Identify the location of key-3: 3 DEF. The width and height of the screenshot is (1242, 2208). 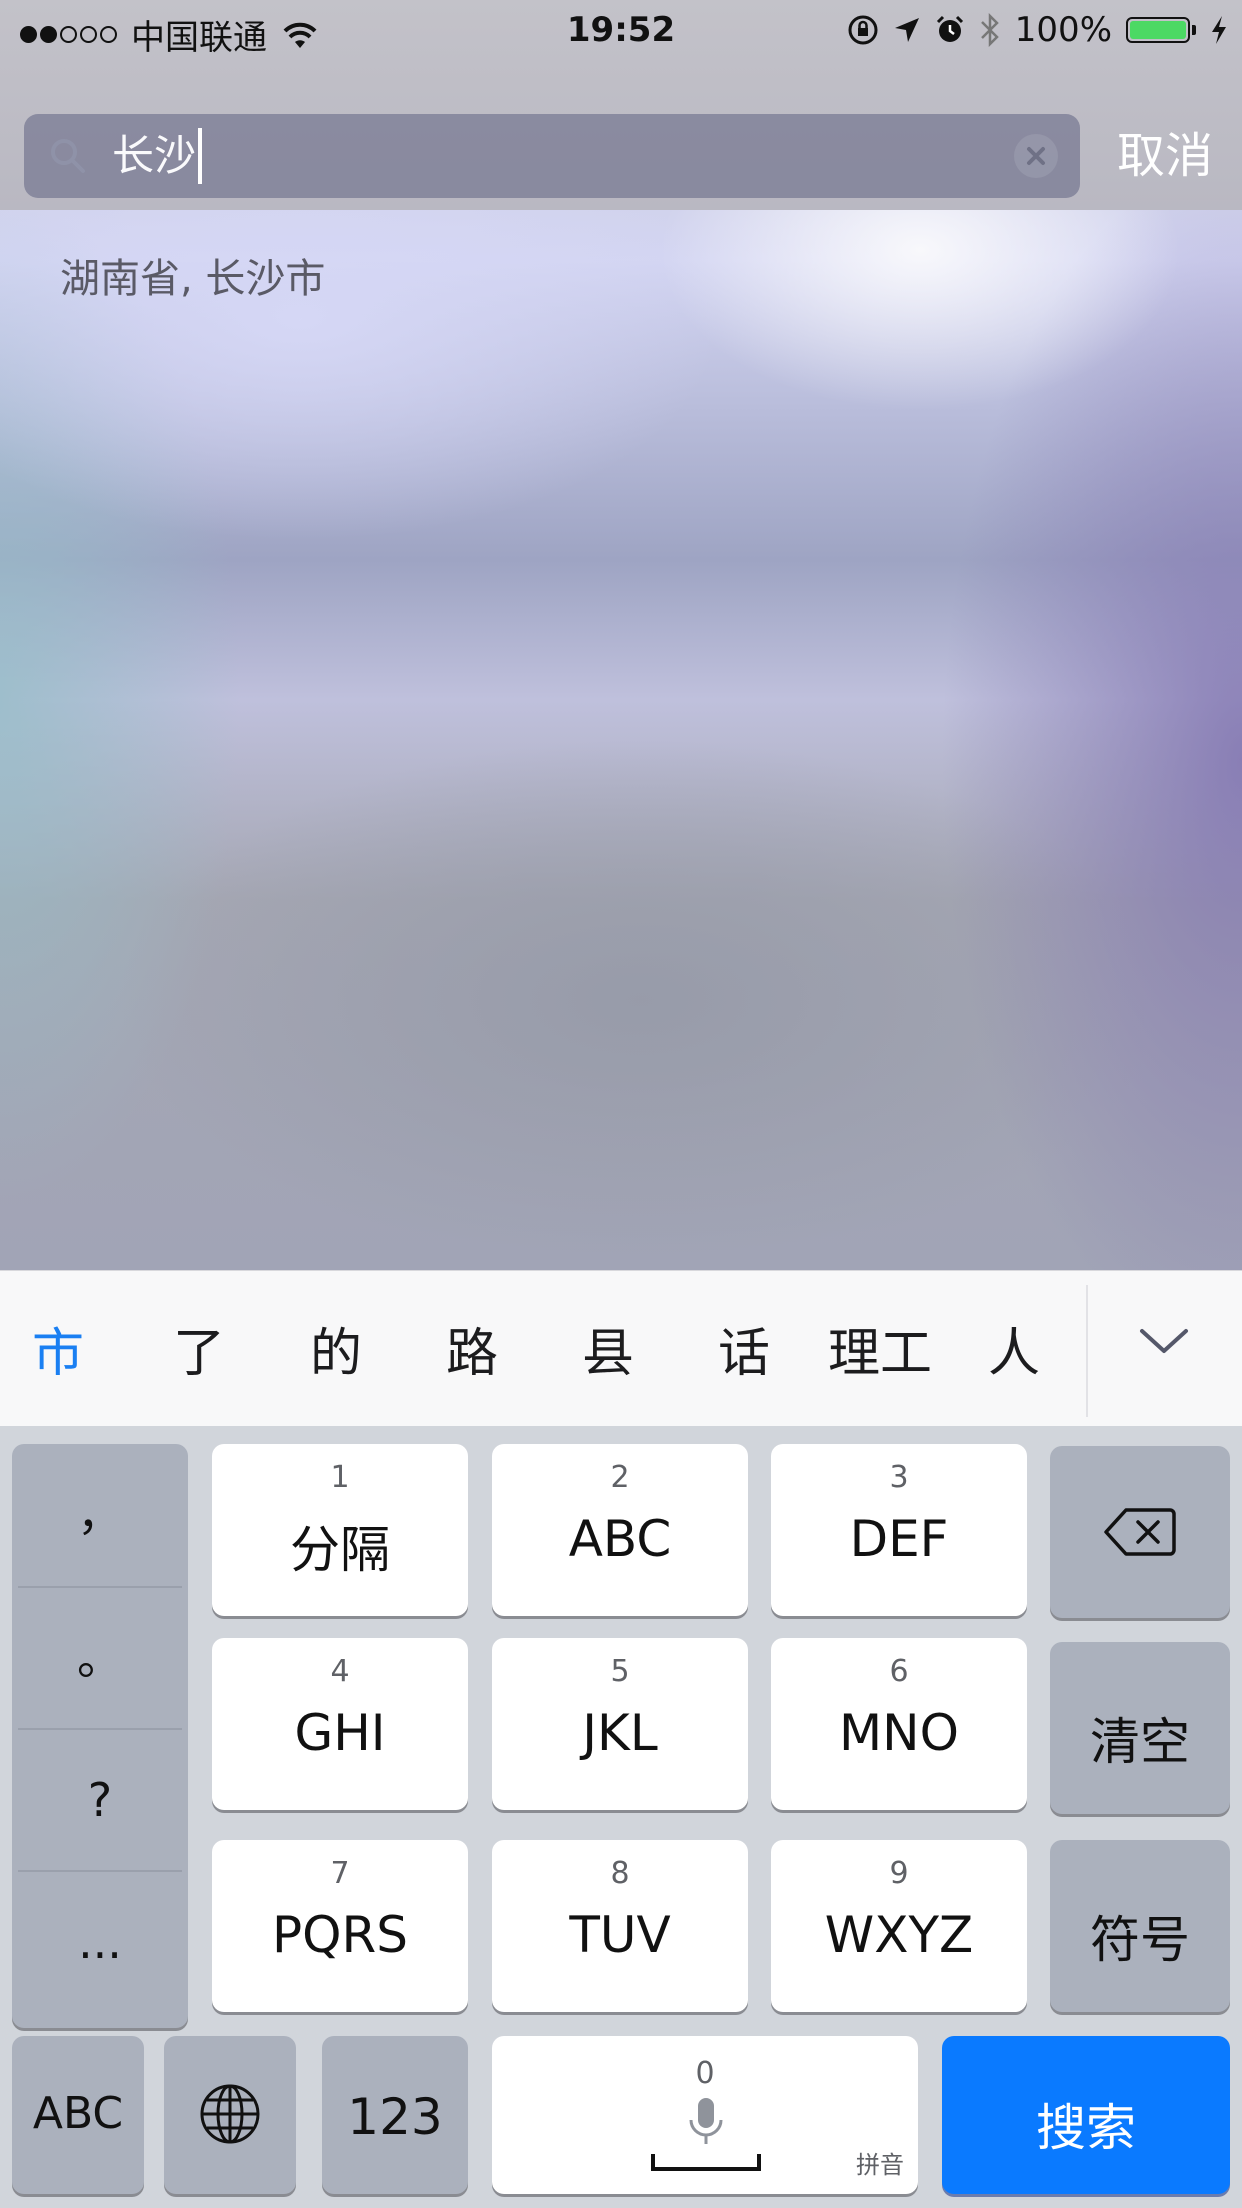
(899, 1530).